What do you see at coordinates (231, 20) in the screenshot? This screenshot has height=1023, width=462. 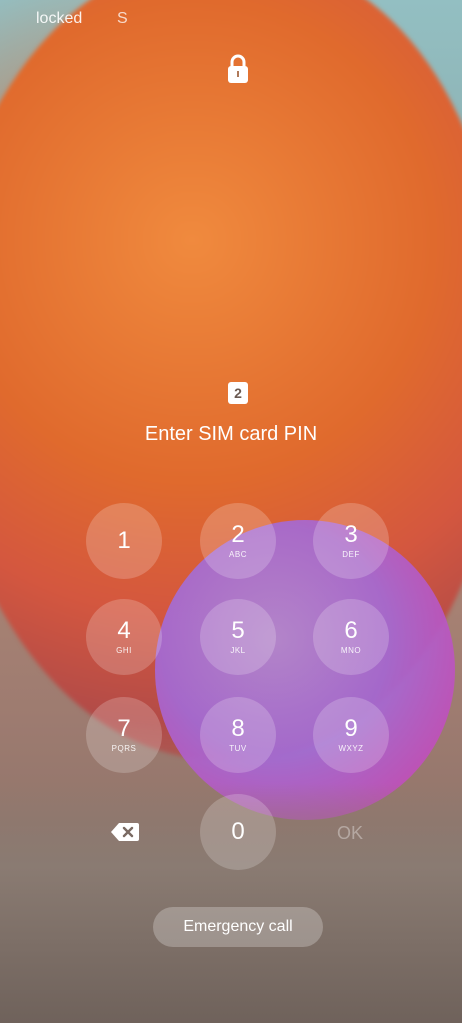 I see `status-bar: locked S` at bounding box center [231, 20].